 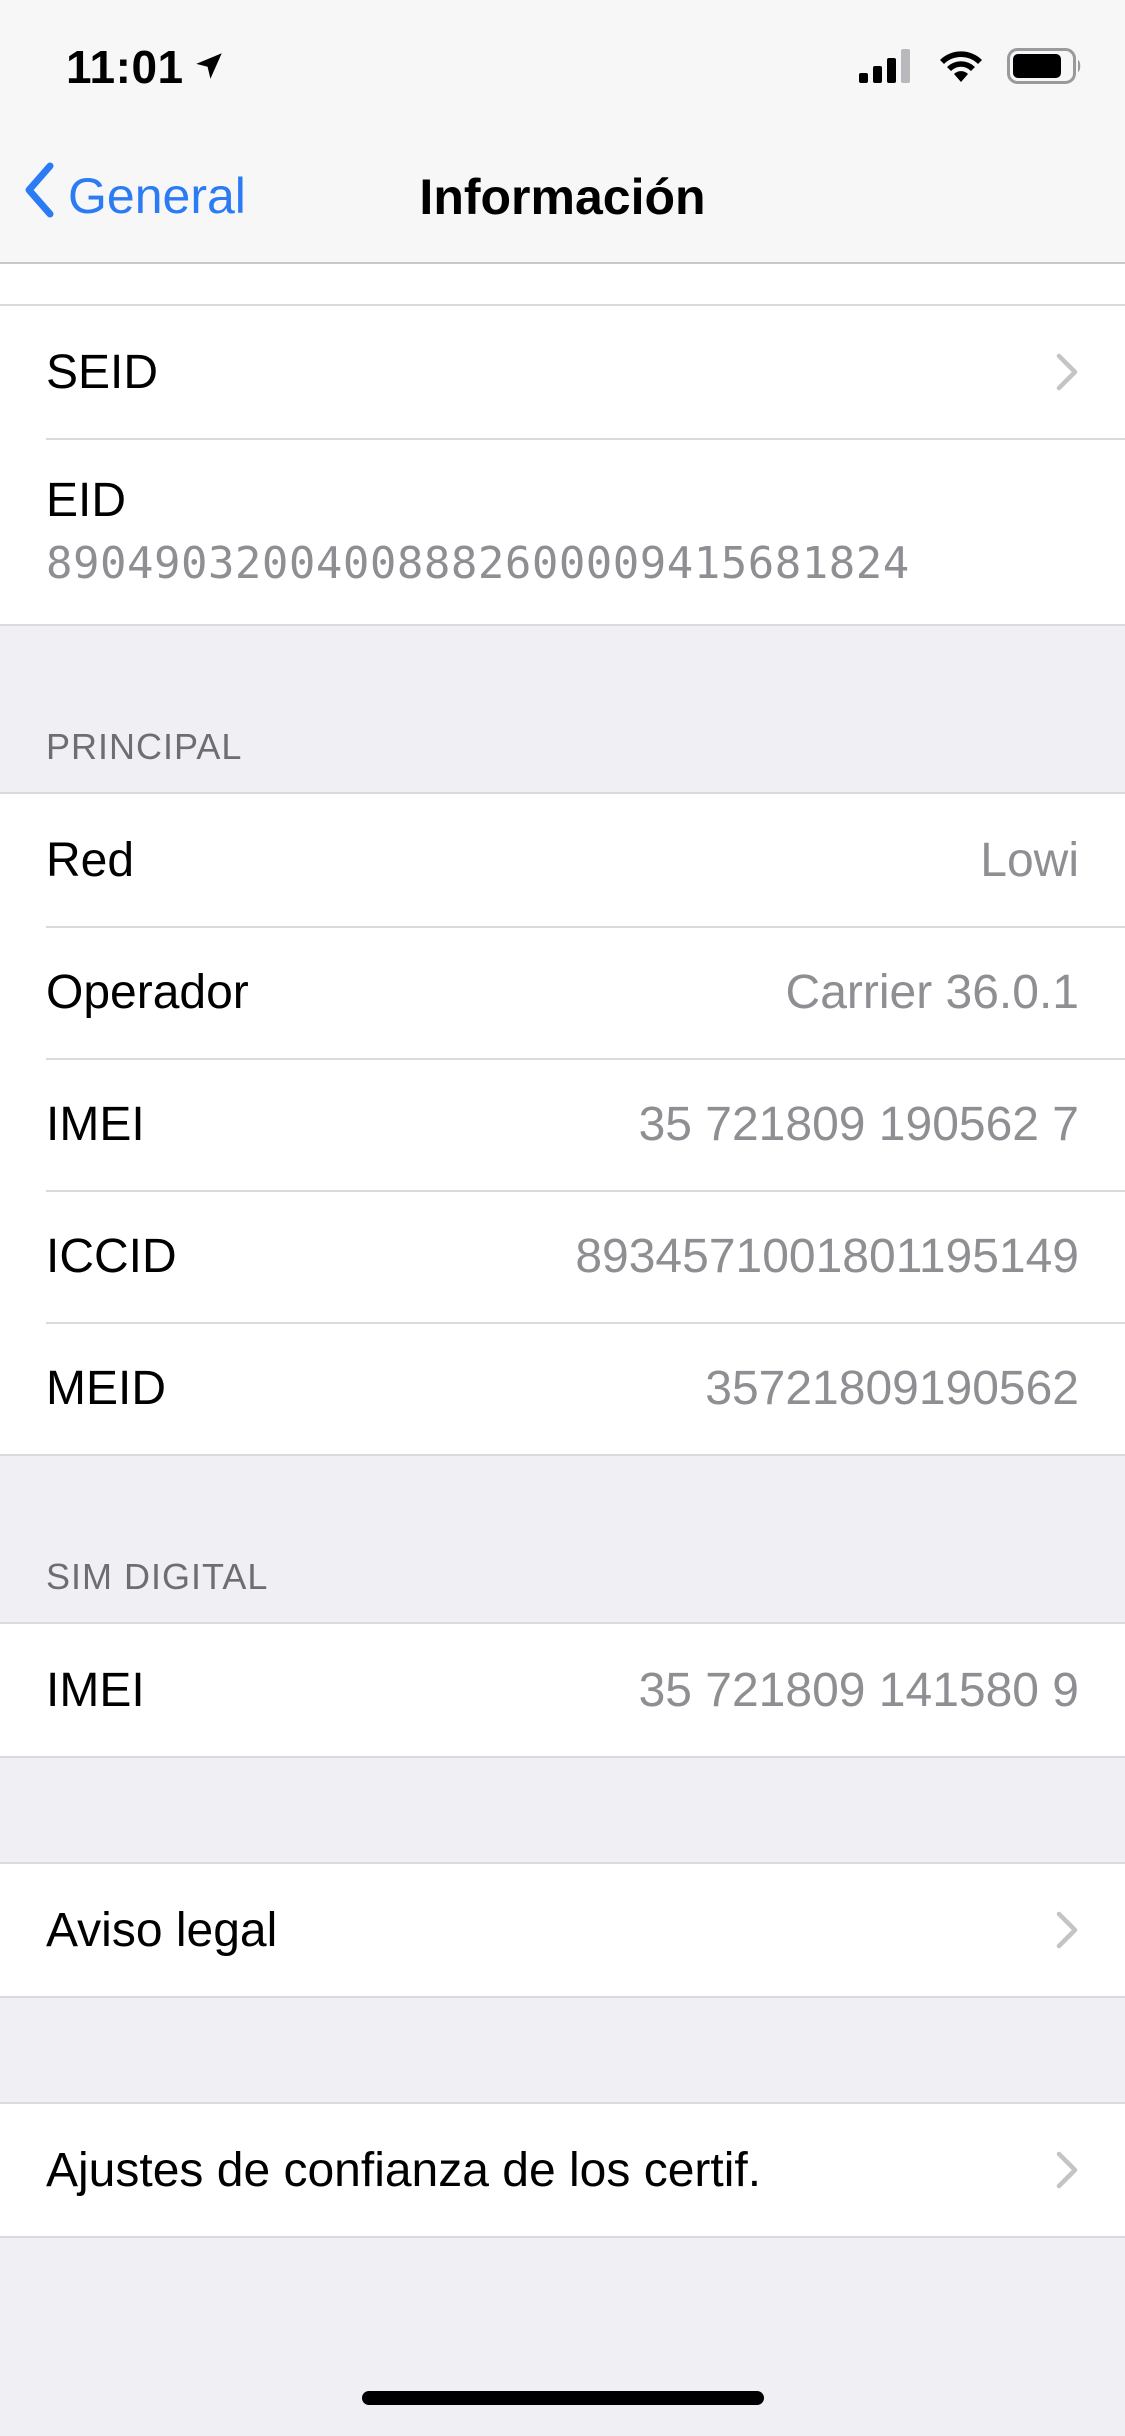 What do you see at coordinates (86, 500) in the screenshot?
I see `eid-label: EID` at bounding box center [86, 500].